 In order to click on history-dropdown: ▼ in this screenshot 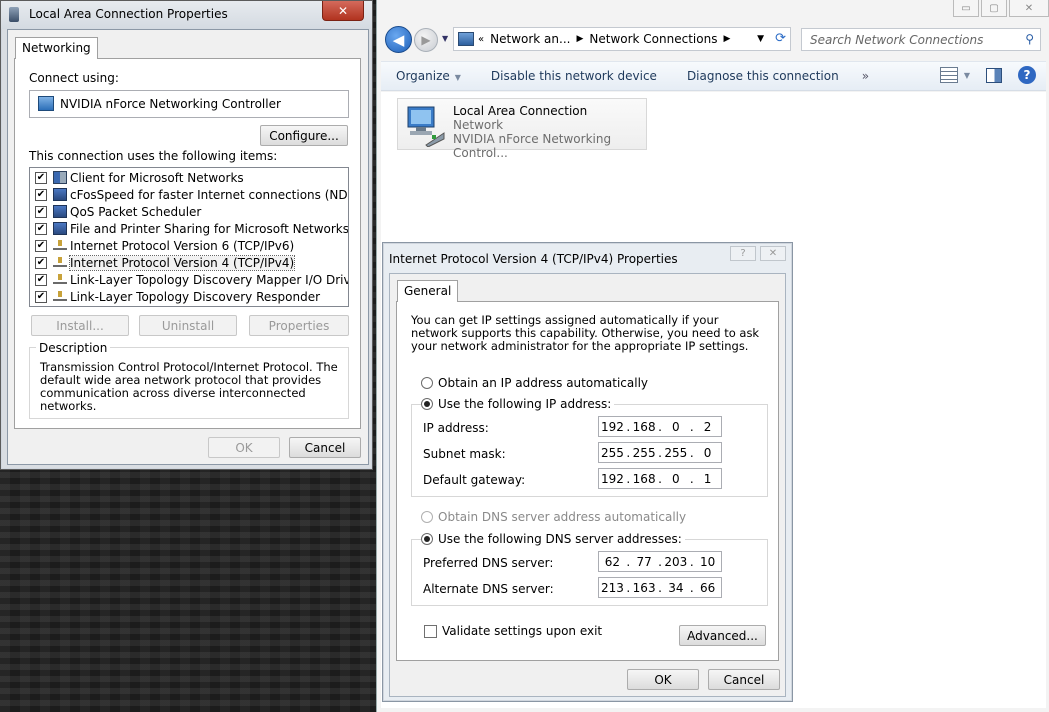, I will do `click(445, 38)`.